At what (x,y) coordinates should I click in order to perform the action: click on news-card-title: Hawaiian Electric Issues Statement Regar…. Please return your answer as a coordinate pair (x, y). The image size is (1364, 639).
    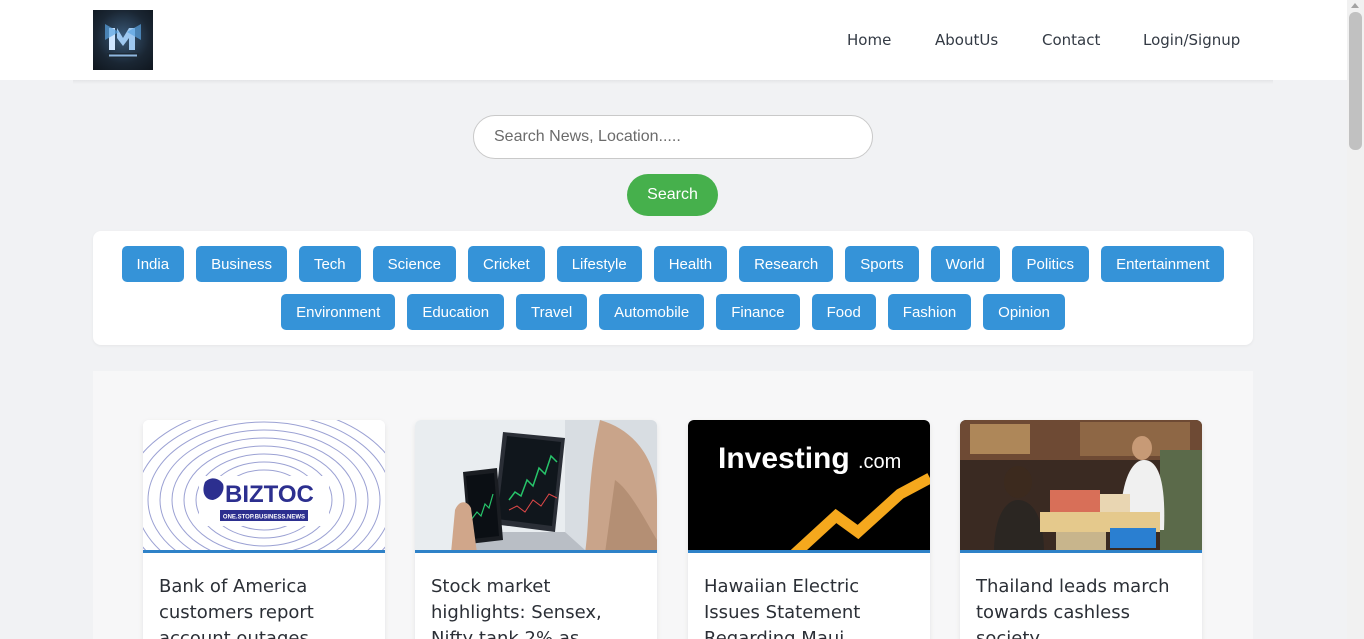
    Looking at the image, I should click on (811, 606).